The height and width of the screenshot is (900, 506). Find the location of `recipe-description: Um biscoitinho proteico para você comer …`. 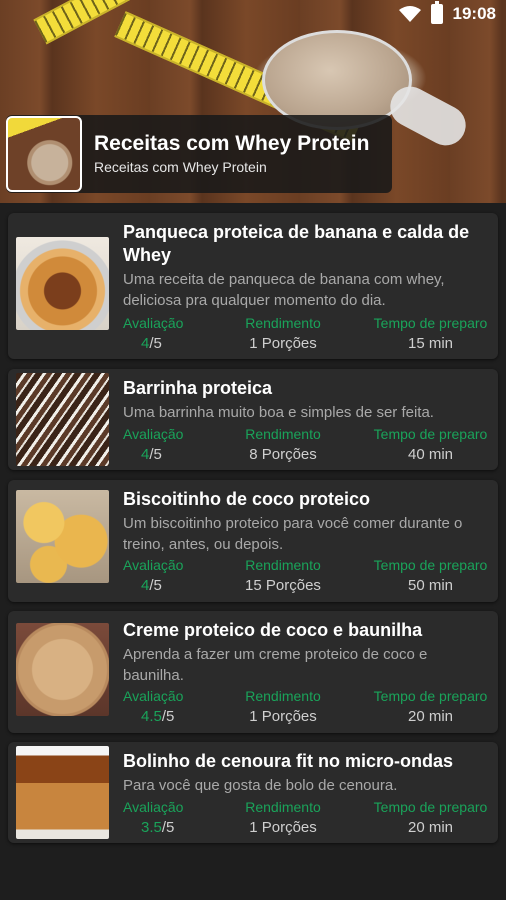

recipe-description: Um biscoitinho proteico para você comer … is located at coordinates (293, 534).